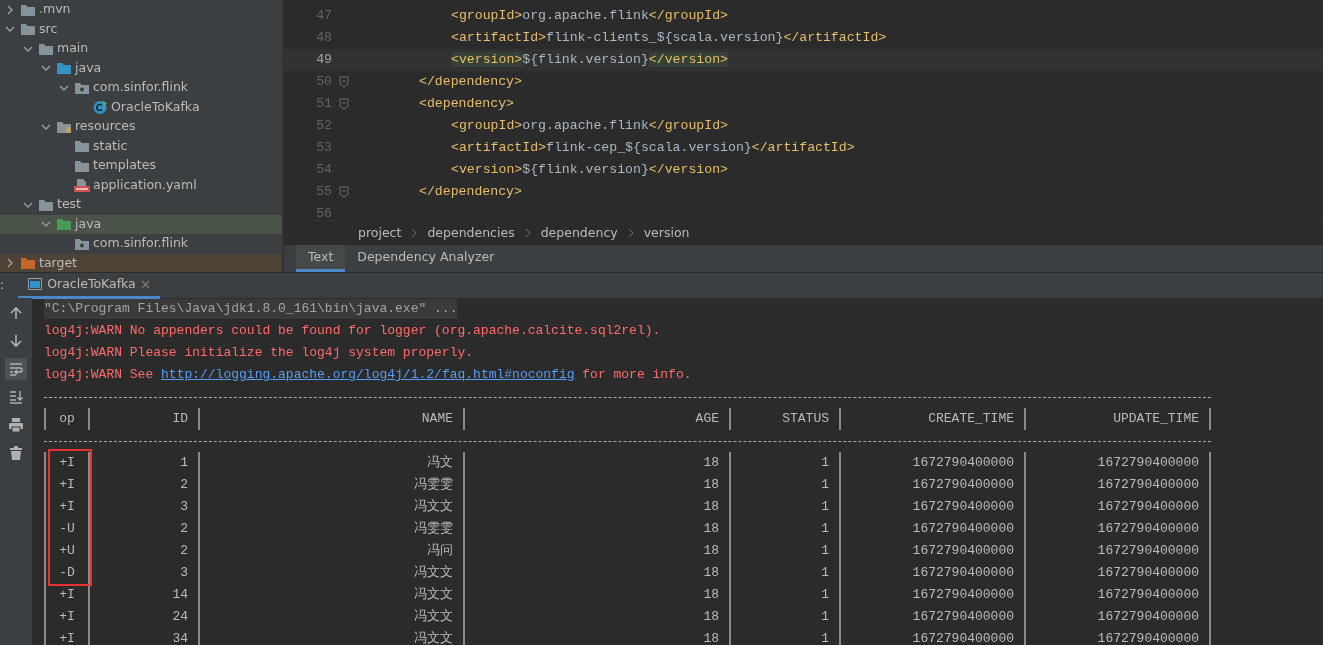 The width and height of the screenshot is (1323, 645). I want to click on tree-item: test, so click(141, 205).